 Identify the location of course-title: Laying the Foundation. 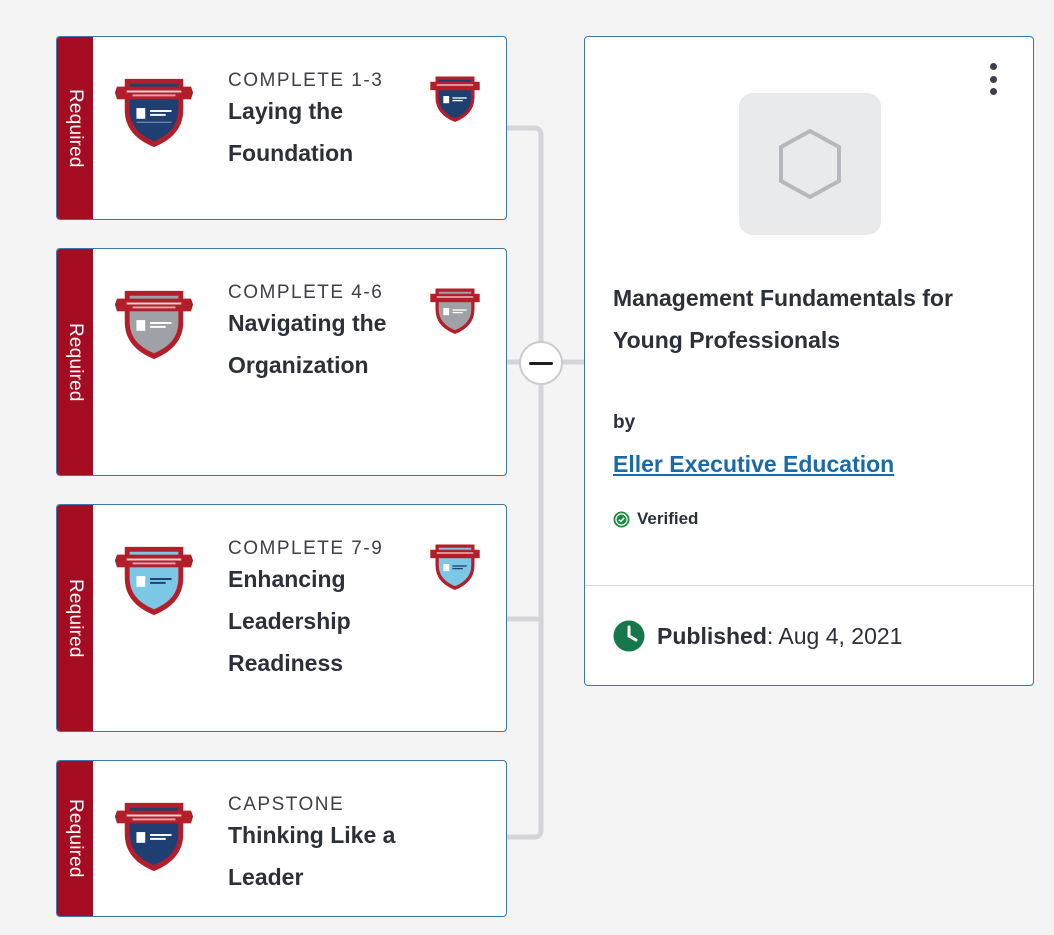
(291, 132).